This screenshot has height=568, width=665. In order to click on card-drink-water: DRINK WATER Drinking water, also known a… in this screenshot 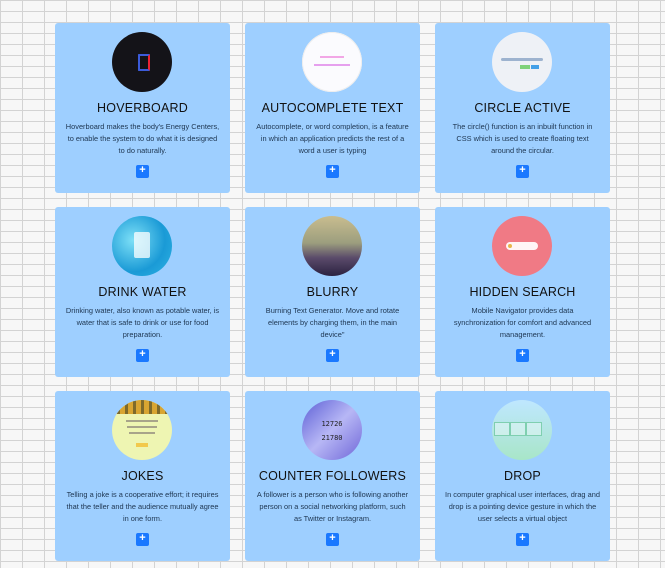, I will do `click(142, 292)`.